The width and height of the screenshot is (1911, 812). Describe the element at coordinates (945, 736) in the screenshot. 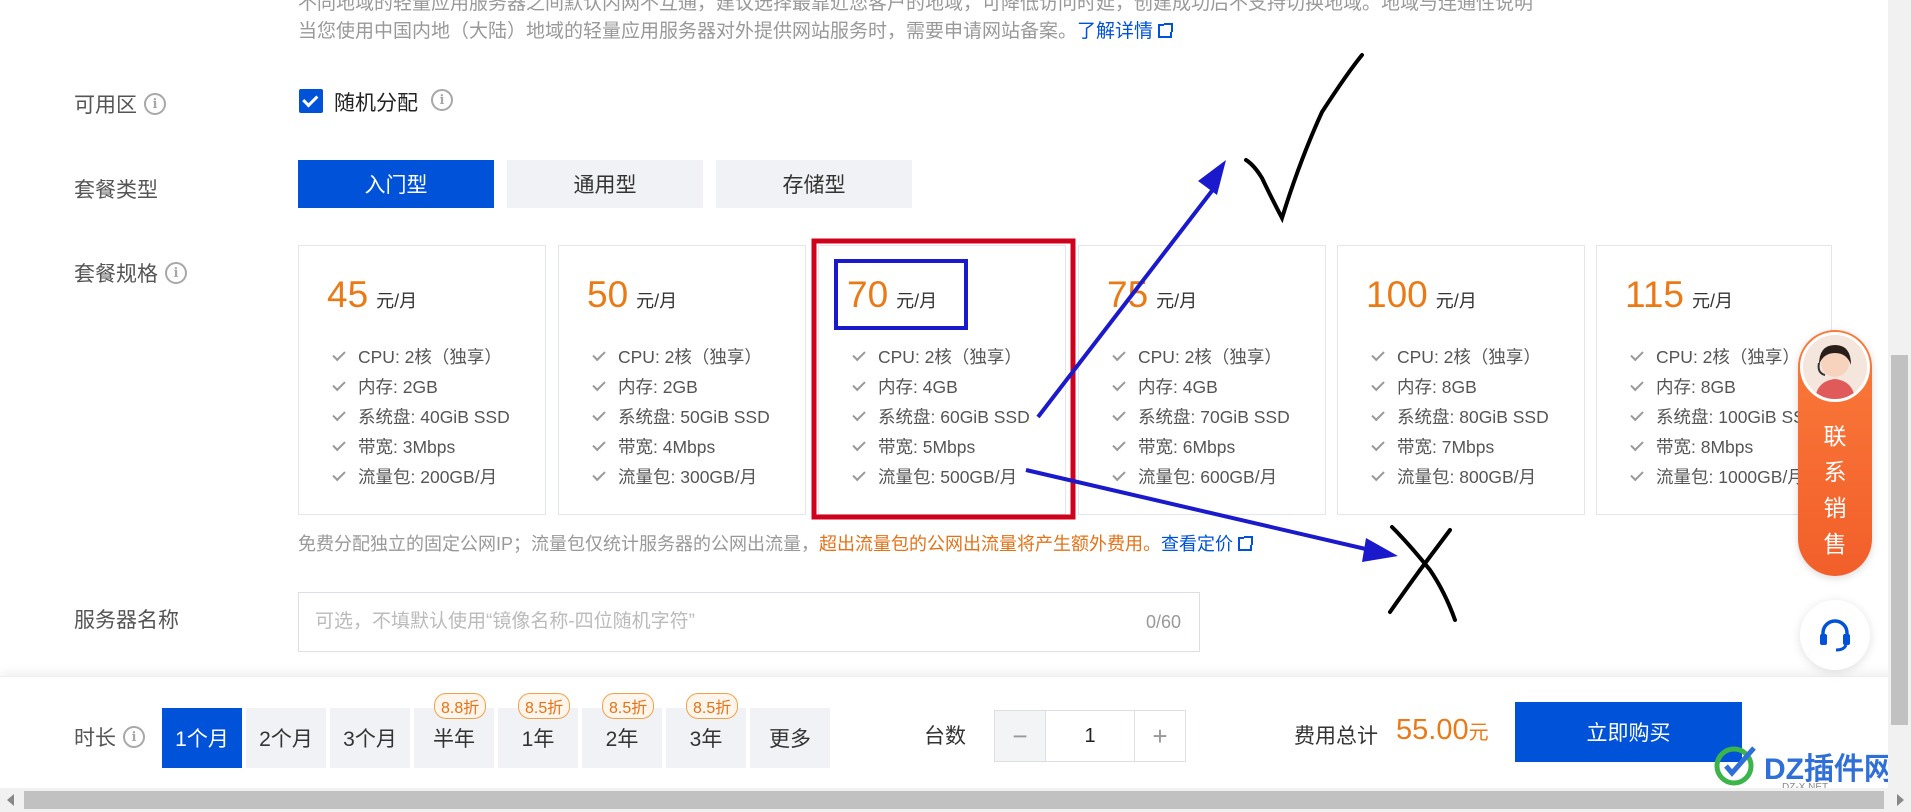

I see `quantity-label: 台数` at that location.